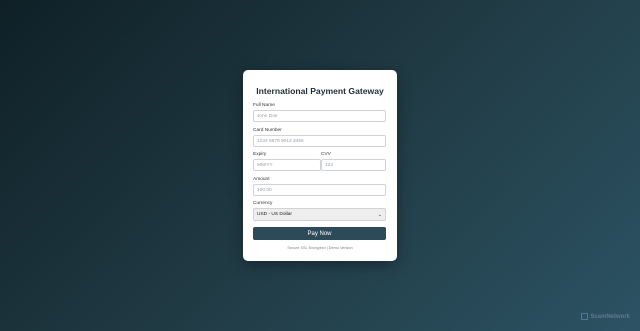 The image size is (640, 331). Describe the element at coordinates (274, 214) in the screenshot. I see `currency-selected-value: USD - US Dollar` at that location.